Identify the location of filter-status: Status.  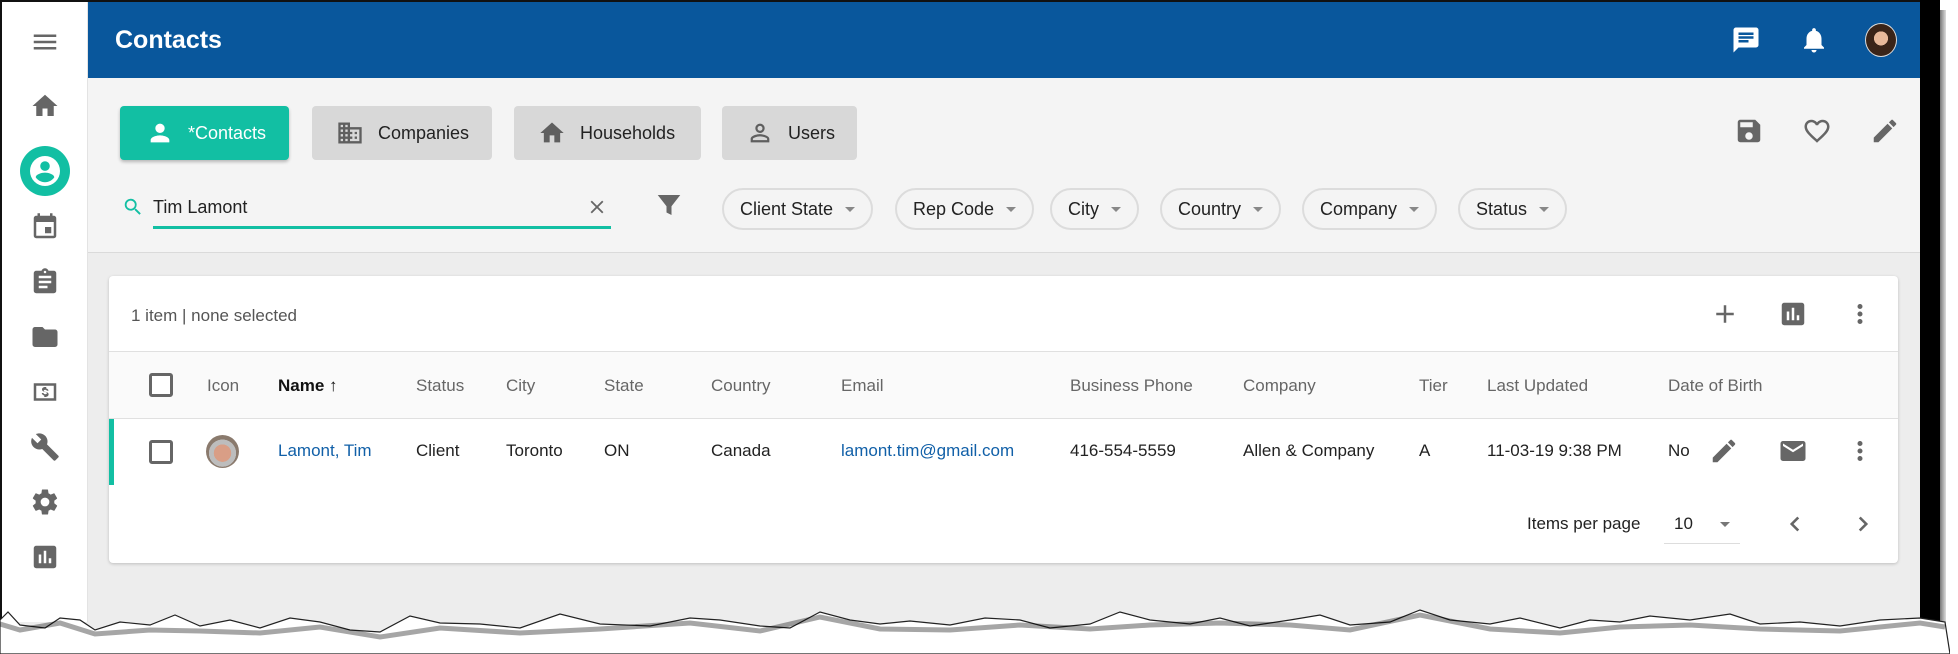
(1513, 209).